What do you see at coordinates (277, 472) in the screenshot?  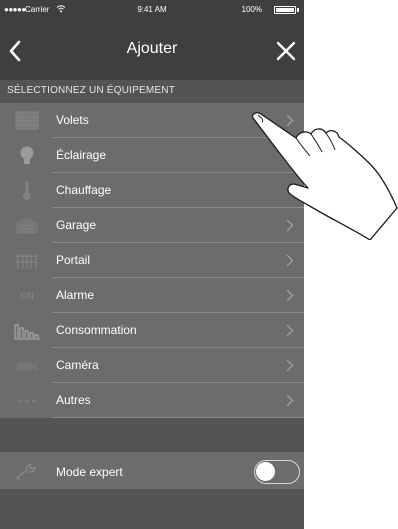 I see `expert-mode-toggle` at bounding box center [277, 472].